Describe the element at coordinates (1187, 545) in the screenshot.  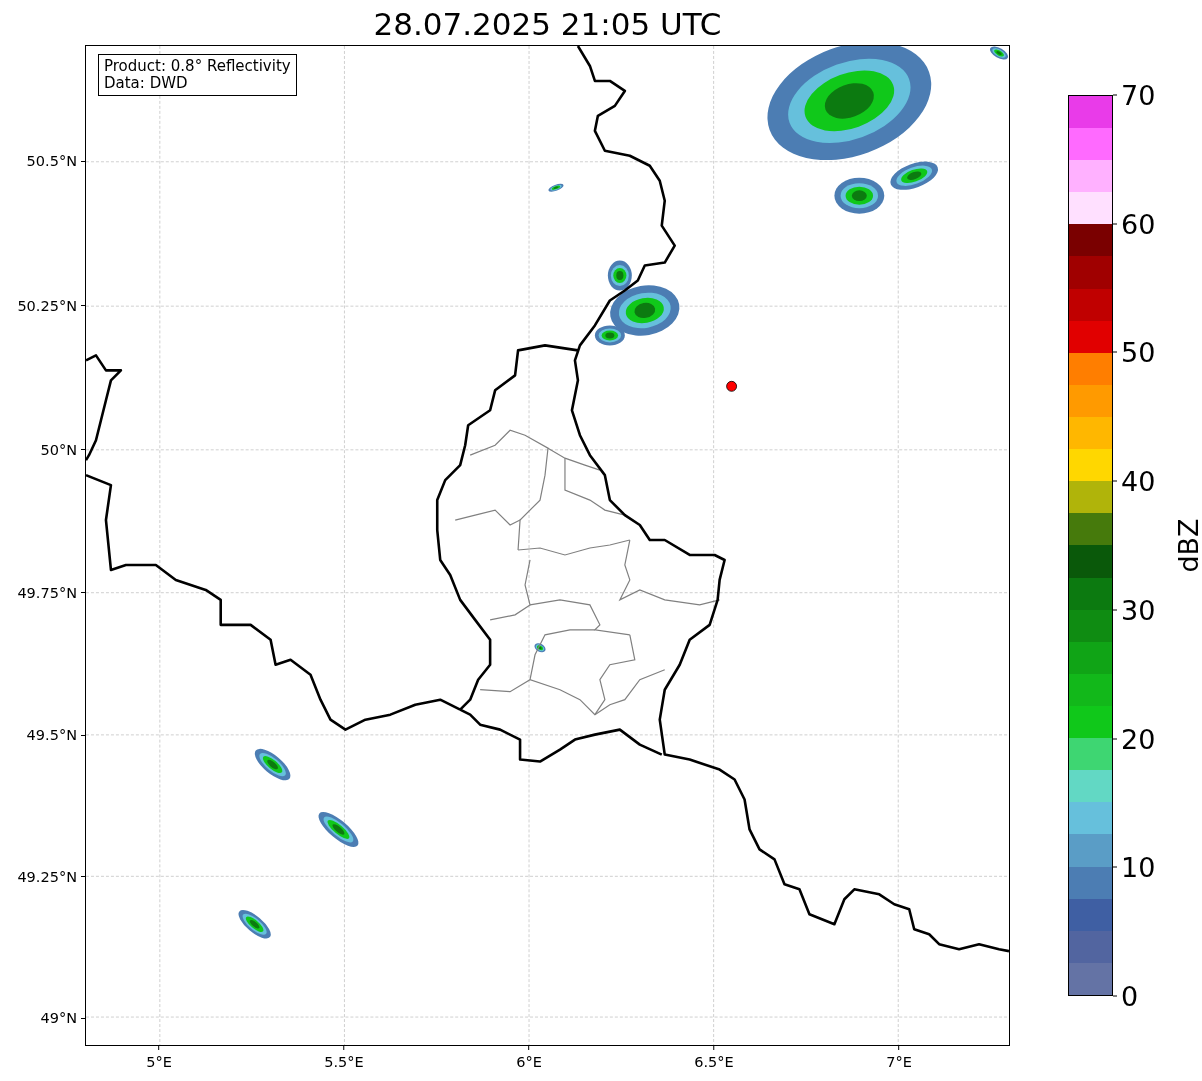
I see `colorbar-label: dBZ` at that location.